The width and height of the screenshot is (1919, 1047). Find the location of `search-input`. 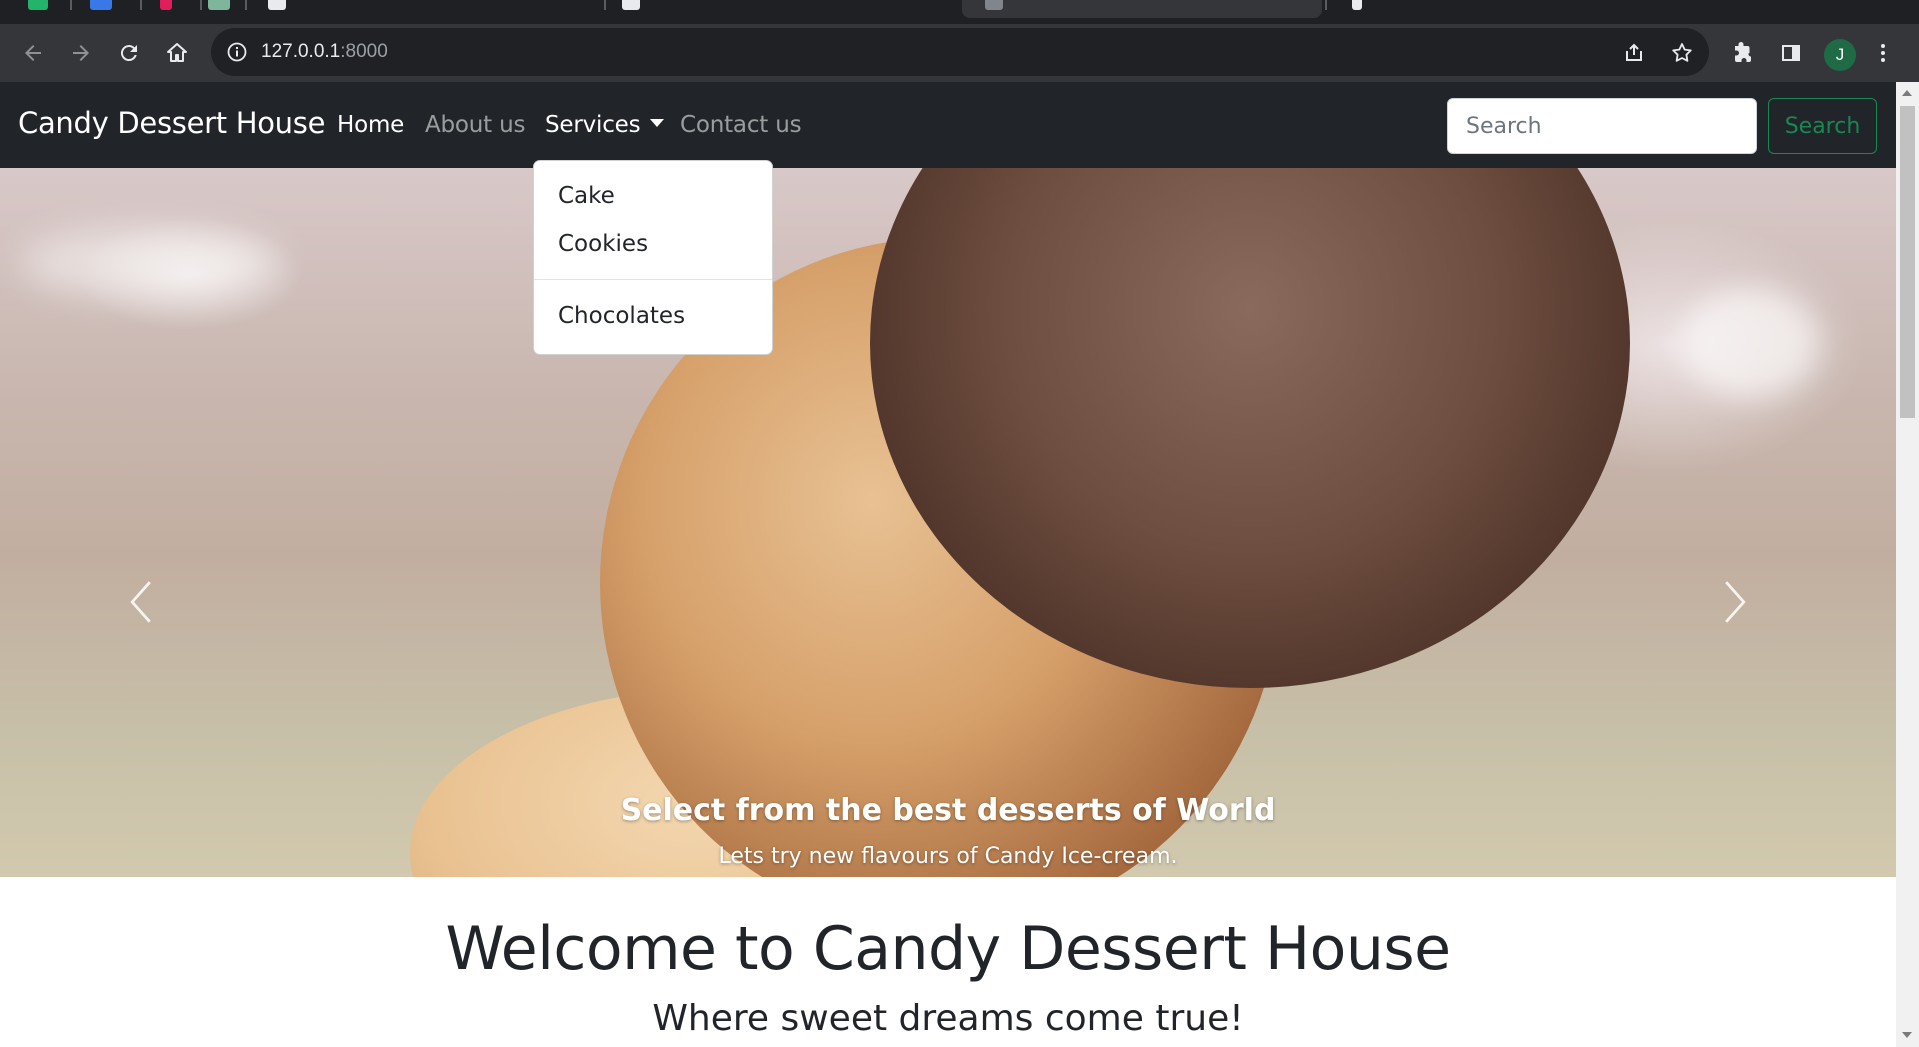

search-input is located at coordinates (1602, 126).